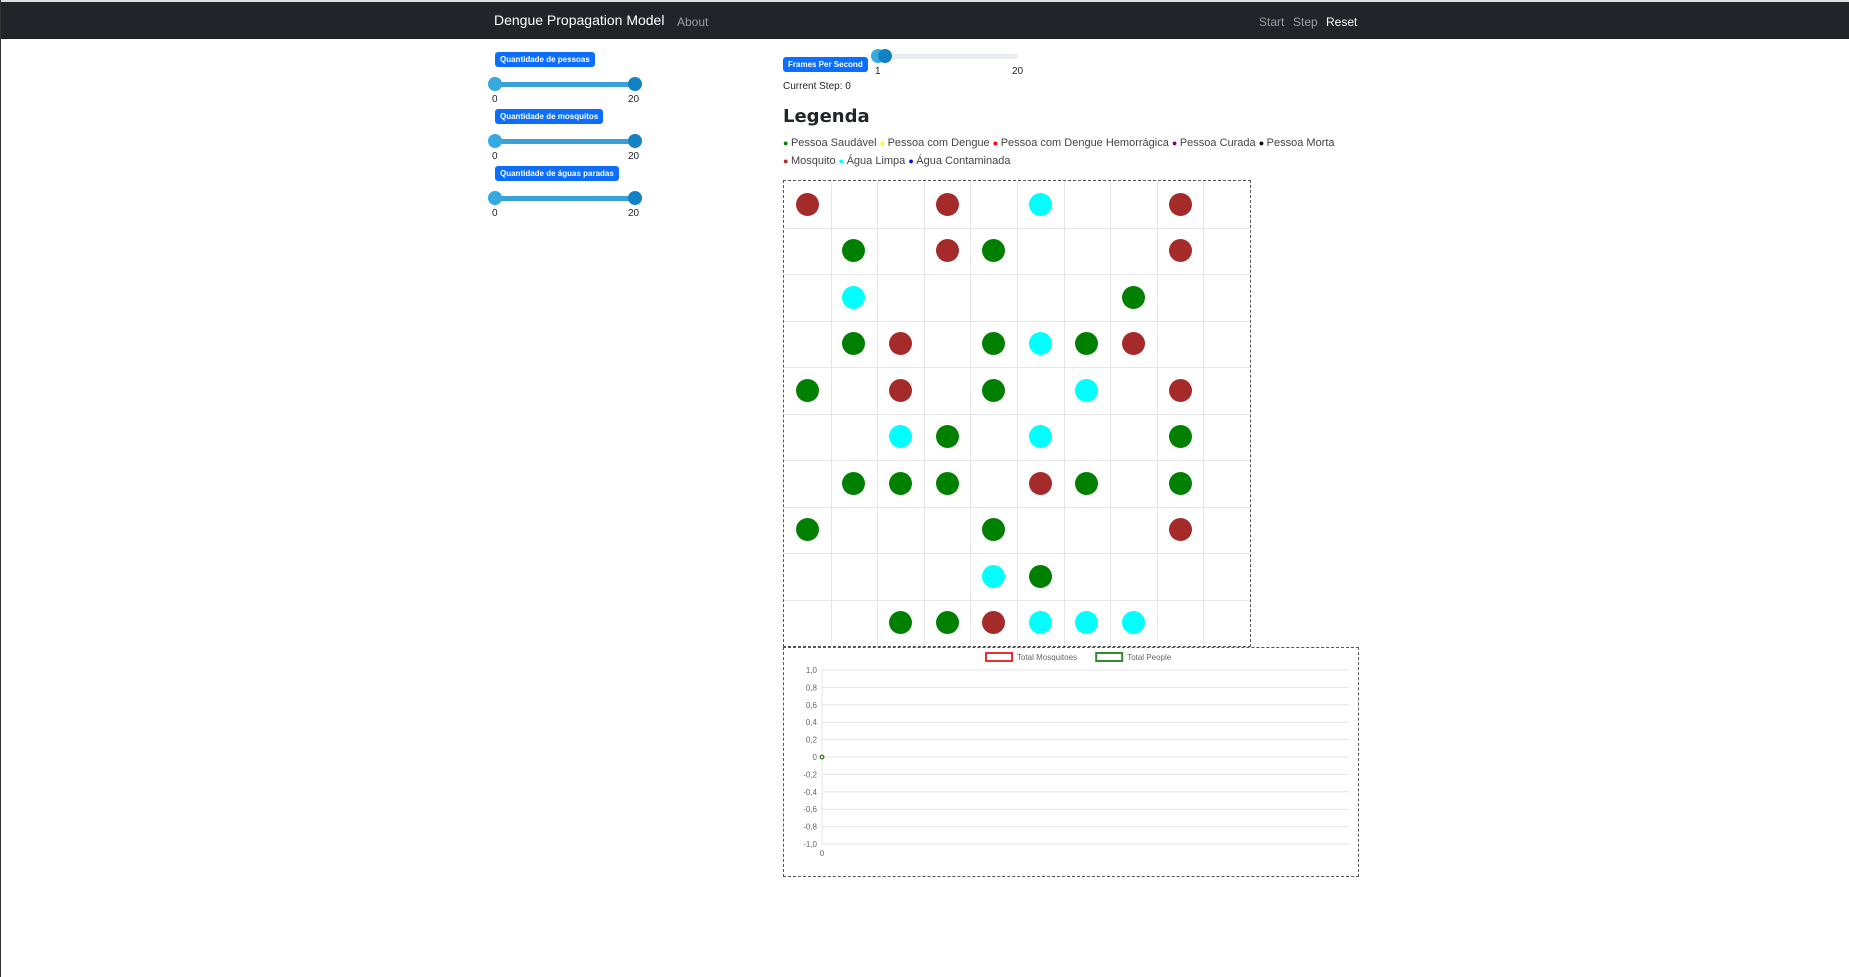 The image size is (1849, 977). What do you see at coordinates (810, 809) in the screenshot?
I see `chart-y-tick-label: -0,6` at bounding box center [810, 809].